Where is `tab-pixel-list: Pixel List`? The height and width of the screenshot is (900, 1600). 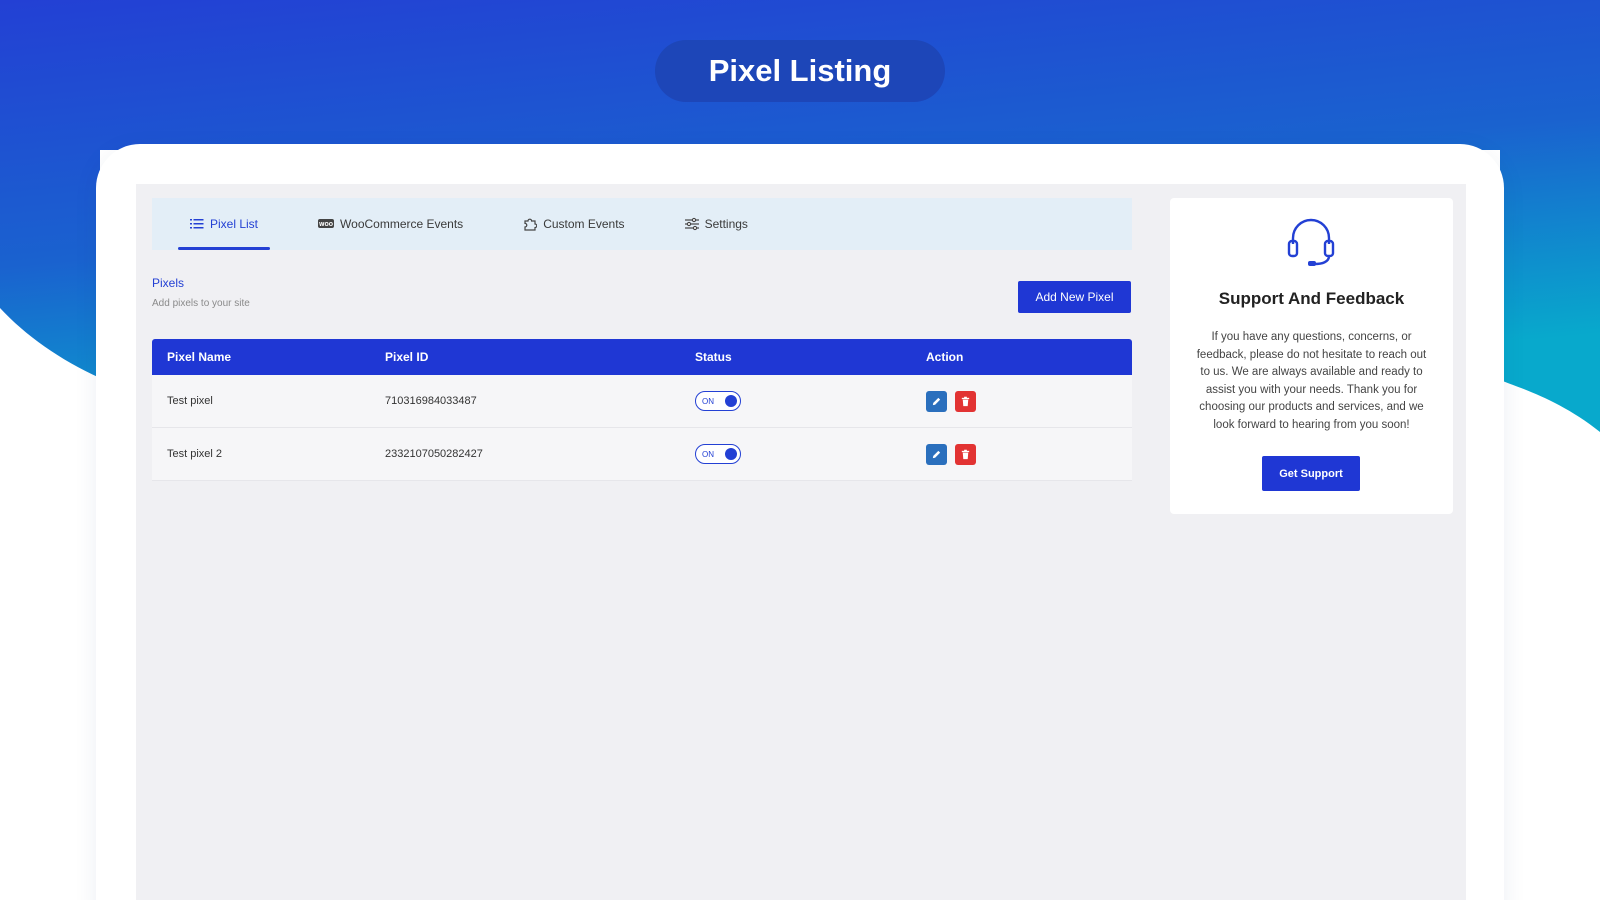
tab-pixel-list: Pixel List is located at coordinates (224, 224).